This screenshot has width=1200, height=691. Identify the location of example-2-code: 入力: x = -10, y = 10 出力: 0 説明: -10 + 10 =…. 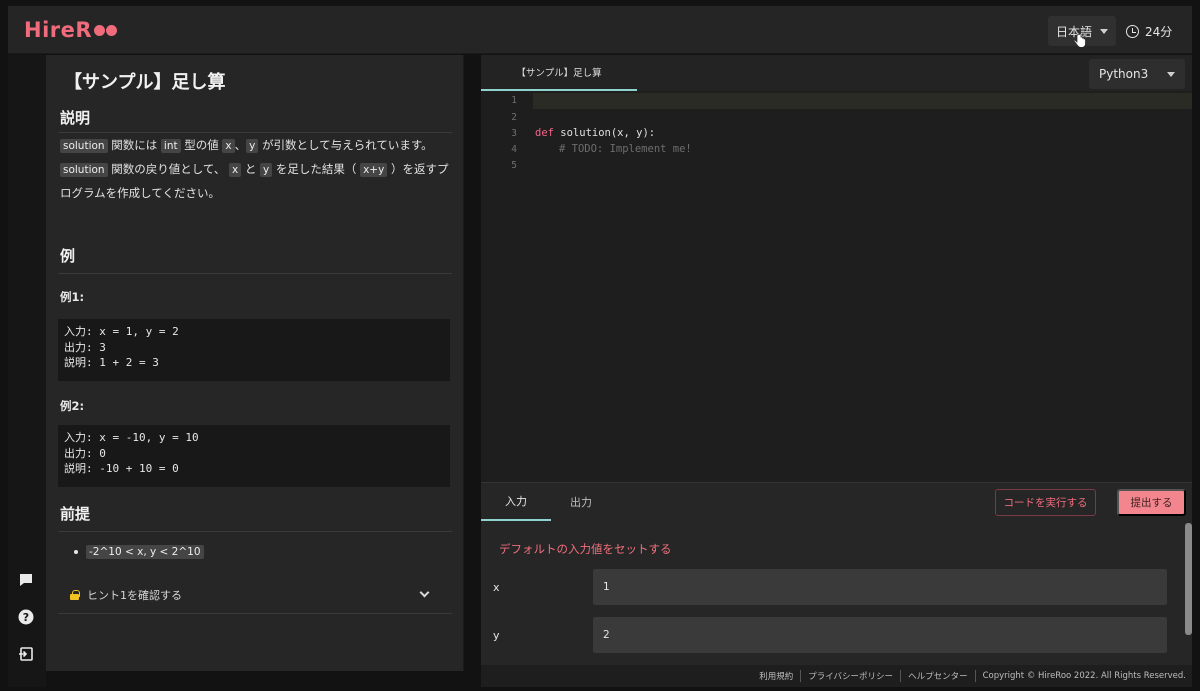
(254, 456).